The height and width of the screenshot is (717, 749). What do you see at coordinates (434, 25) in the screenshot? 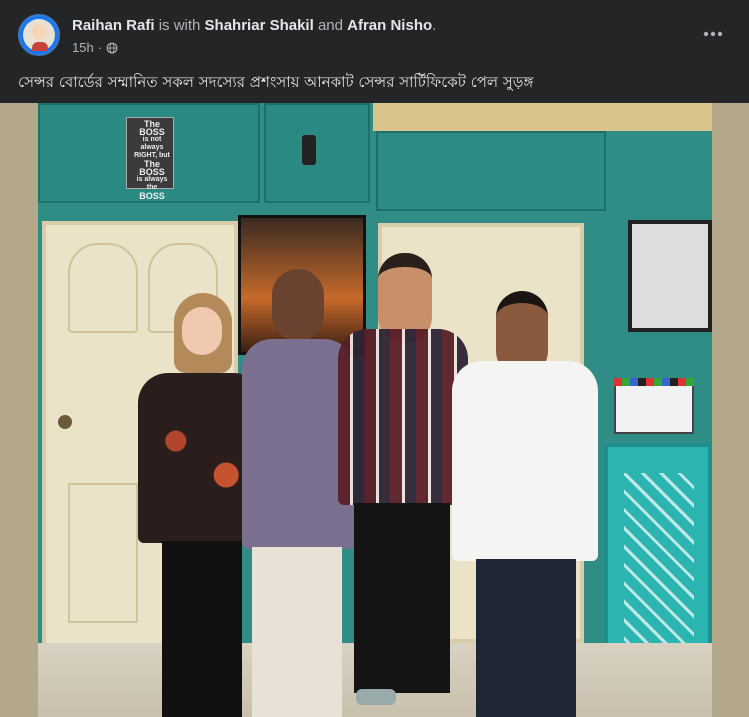
I see `period: .` at bounding box center [434, 25].